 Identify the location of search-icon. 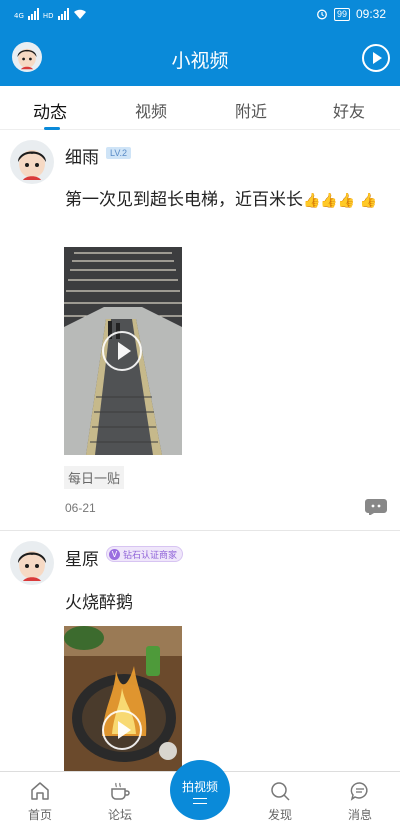
(280, 791).